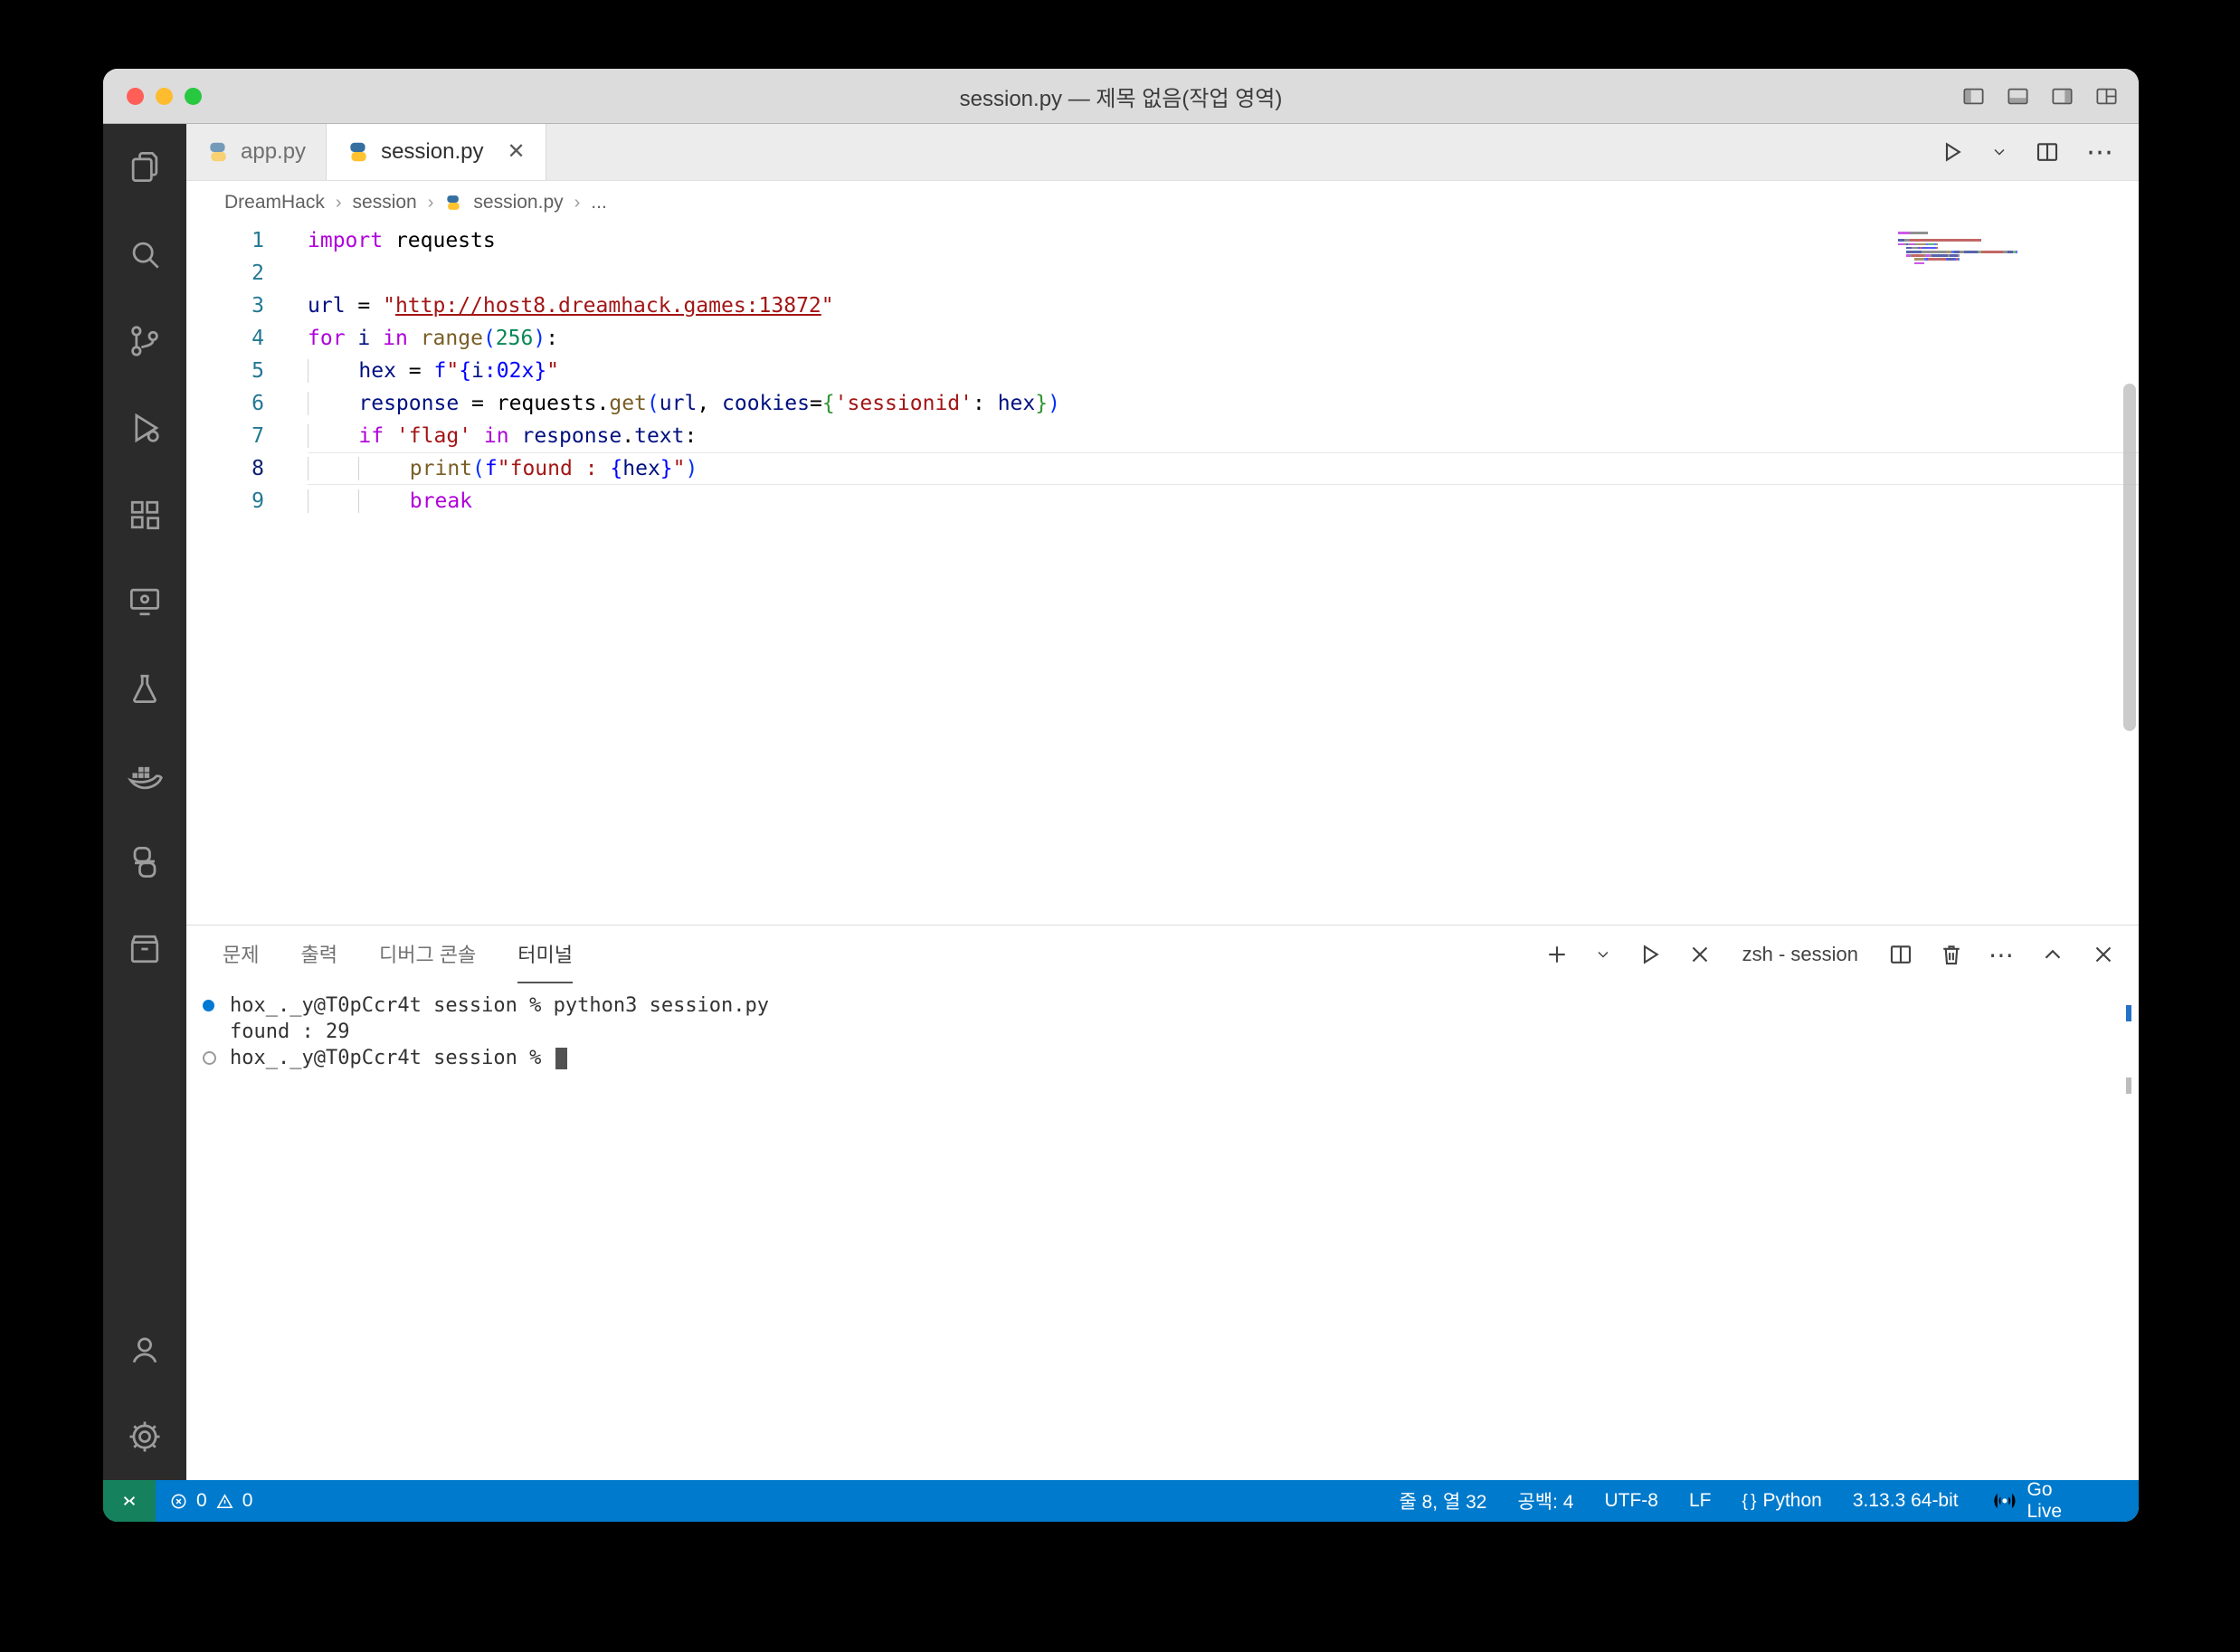 Image resolution: width=2240 pixels, height=1652 pixels. Describe the element at coordinates (241, 954) in the screenshot. I see `panel-tab-problems: 문제` at that location.